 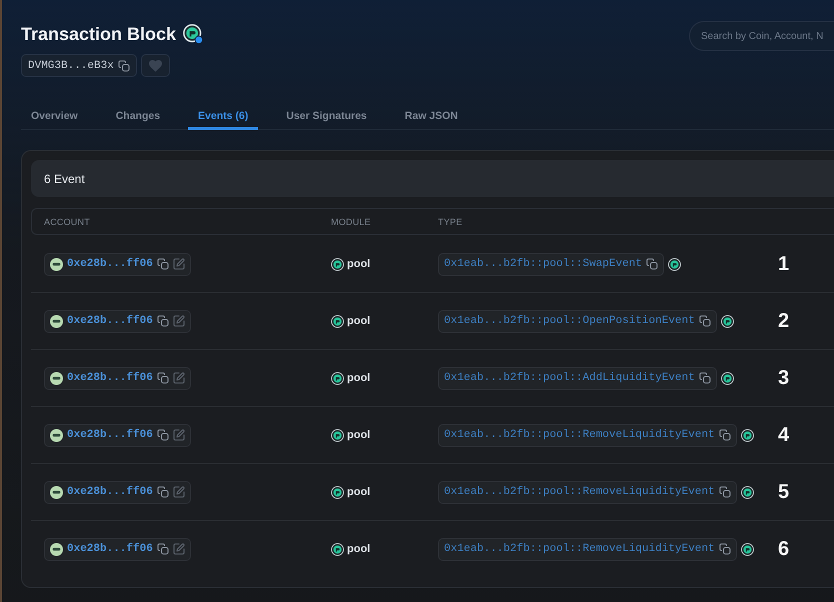 I want to click on step-number: 2, so click(x=783, y=321).